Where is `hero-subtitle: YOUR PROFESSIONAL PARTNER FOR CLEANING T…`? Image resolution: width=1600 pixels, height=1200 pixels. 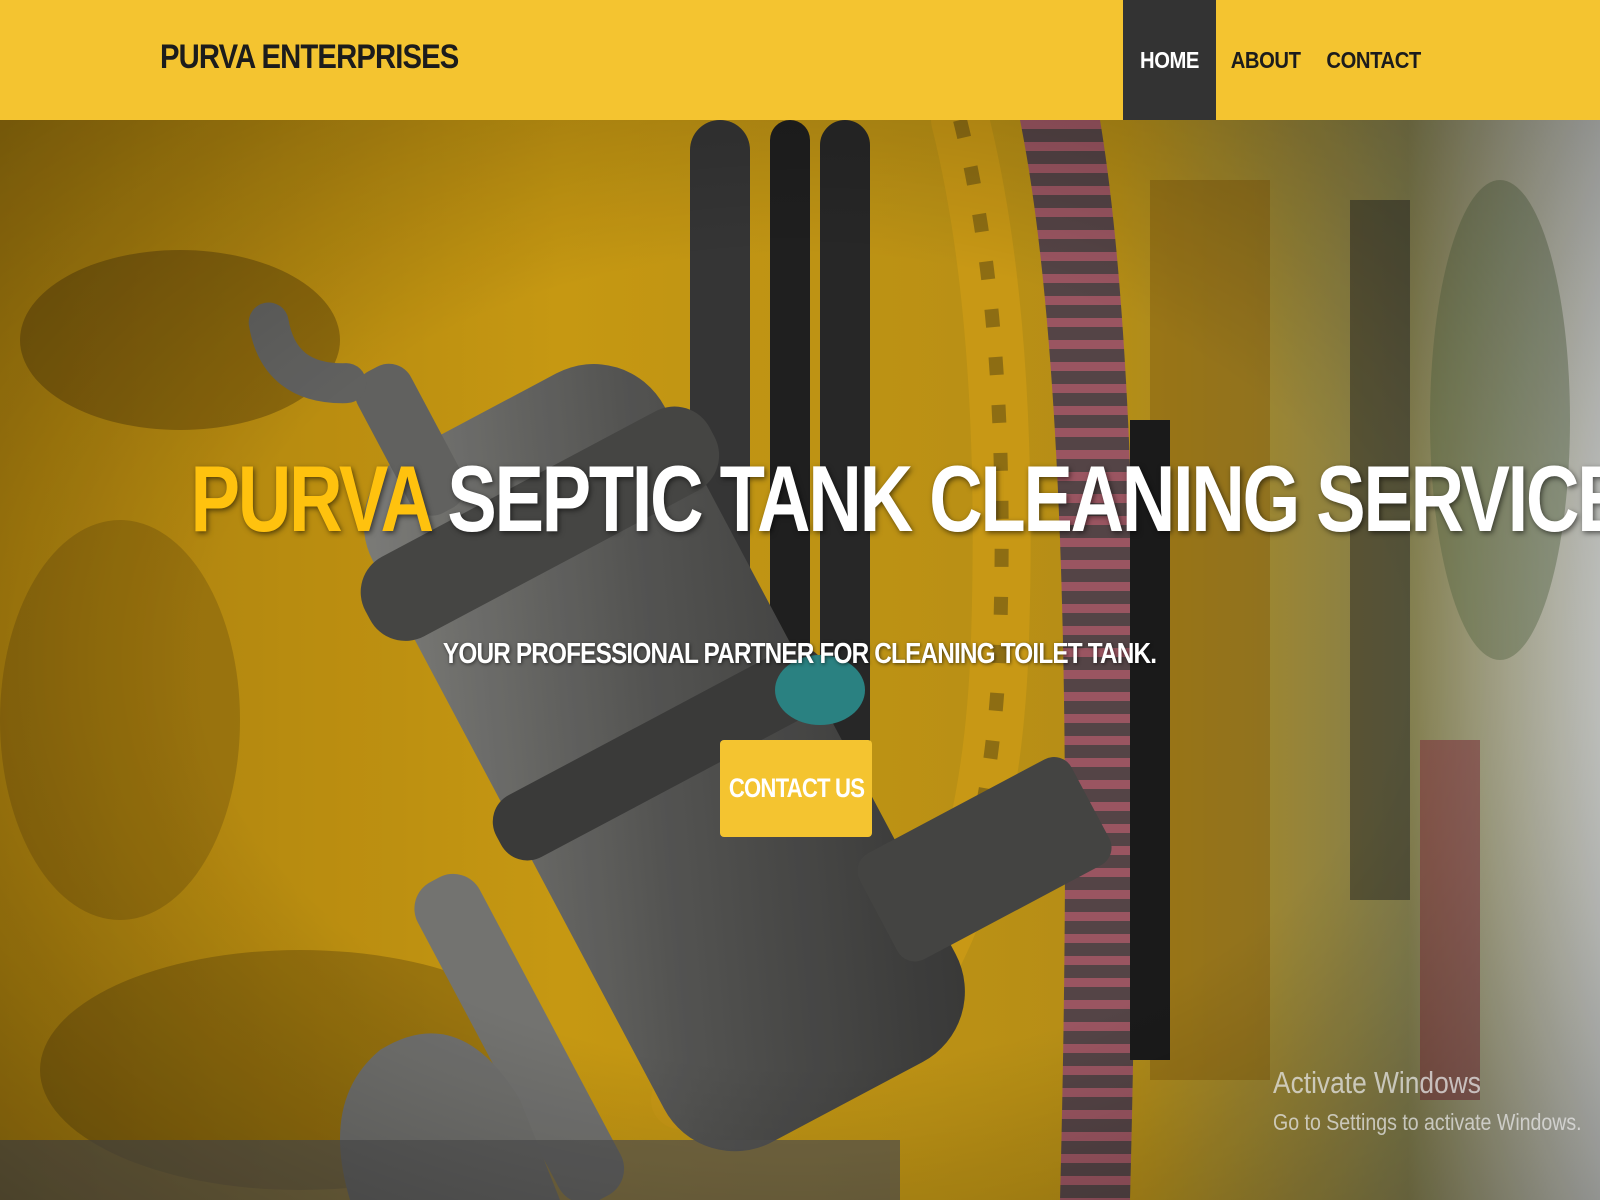
hero-subtitle: YOUR PROFESSIONAL PARTNER FOR CLEANING T… is located at coordinates (800, 654).